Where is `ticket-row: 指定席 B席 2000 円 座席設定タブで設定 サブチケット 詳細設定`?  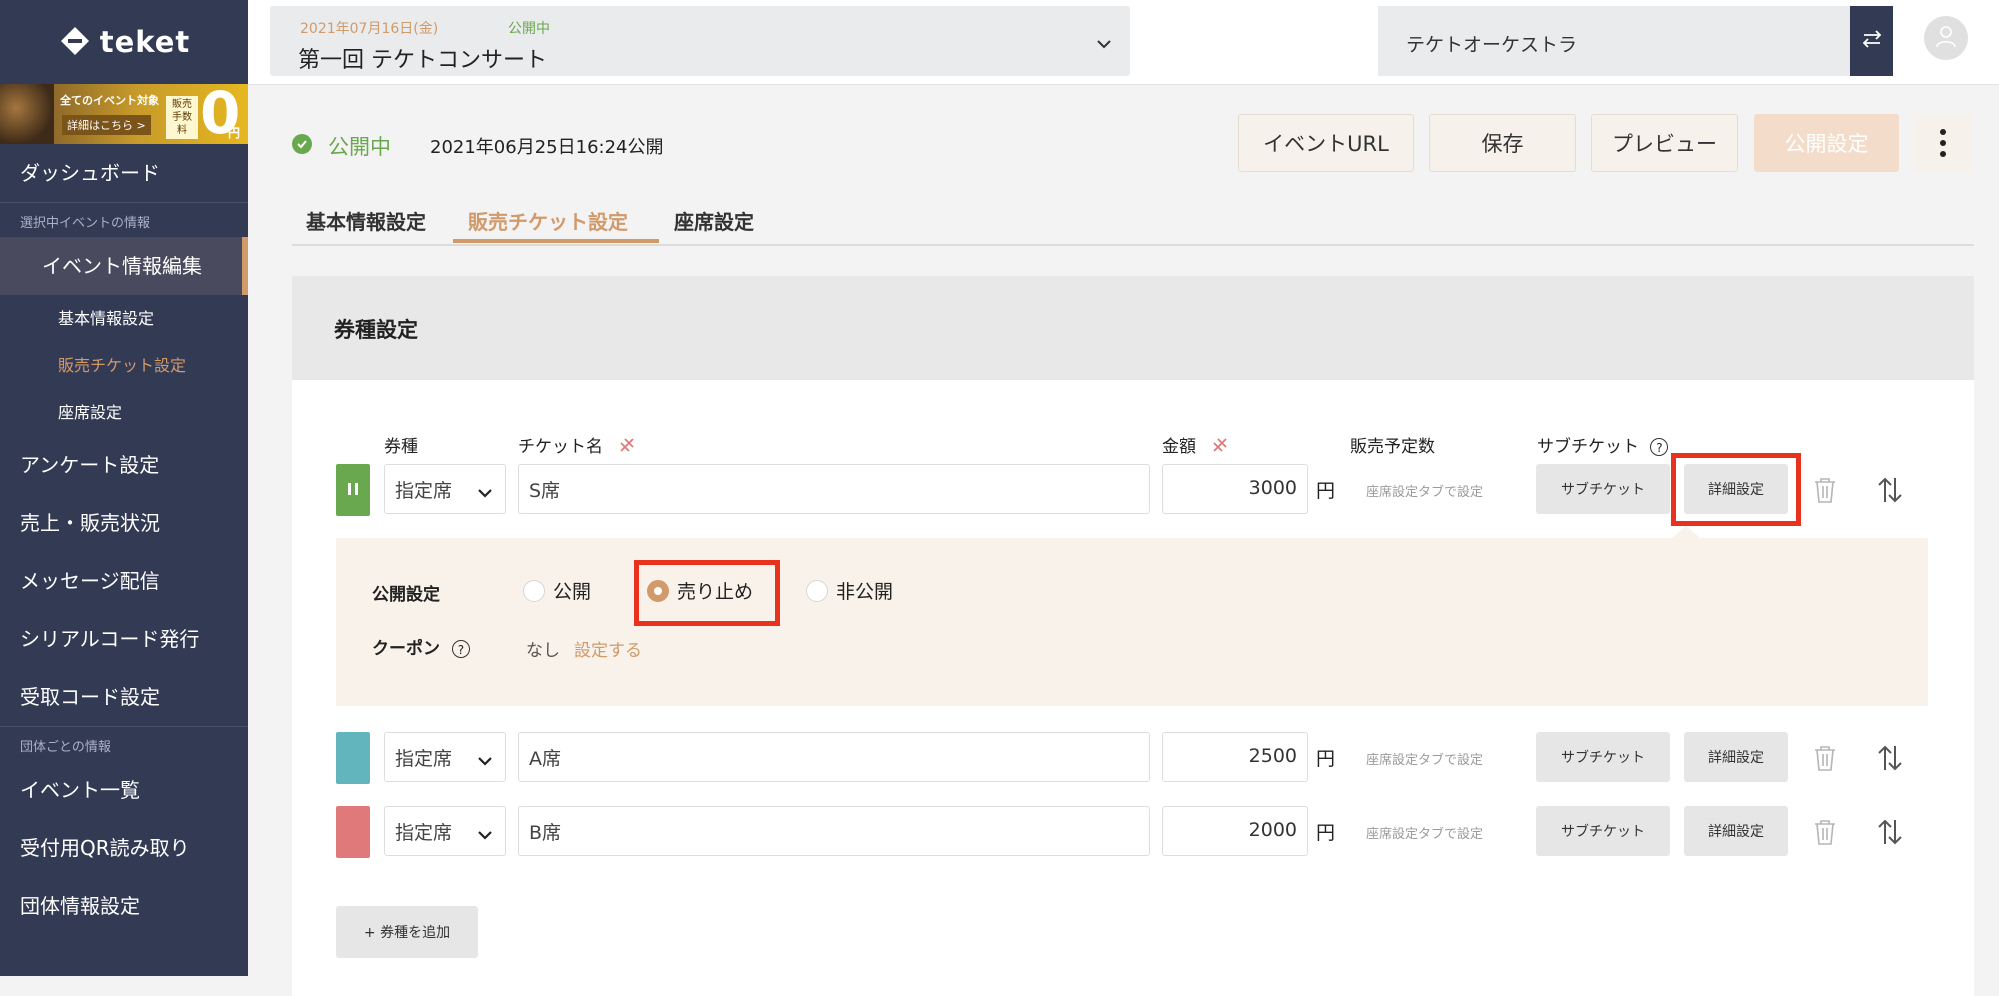
ticket-row: 指定席 B席 2000 円 座席設定タブで設定 サブチケット 詳細設定 is located at coordinates (1136, 832).